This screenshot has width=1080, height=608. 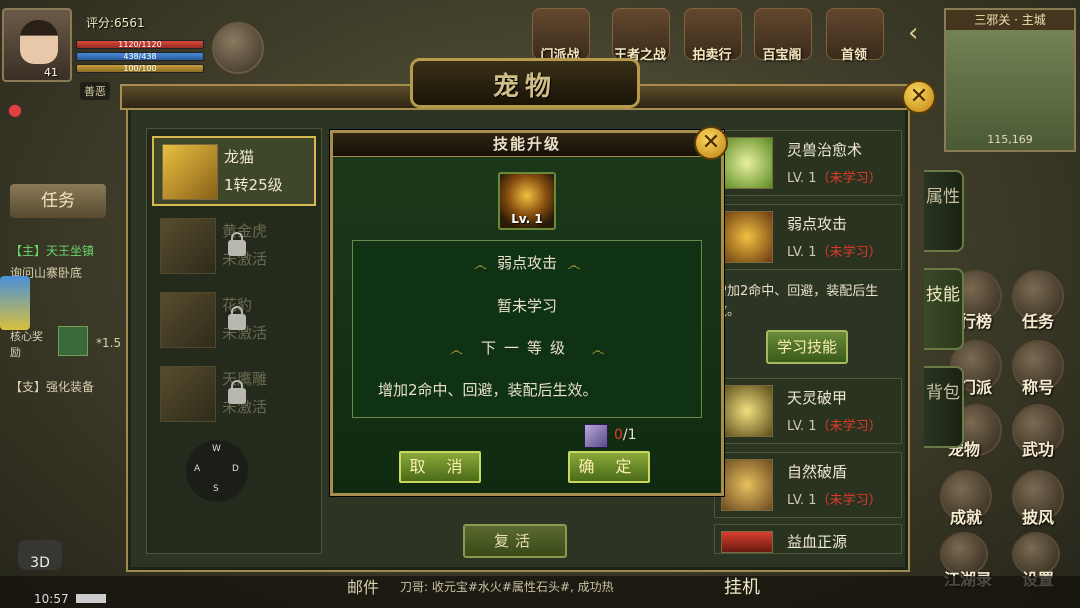 What do you see at coordinates (1037, 517) in the screenshot?
I see `cloak-label: 披风` at bounding box center [1037, 517].